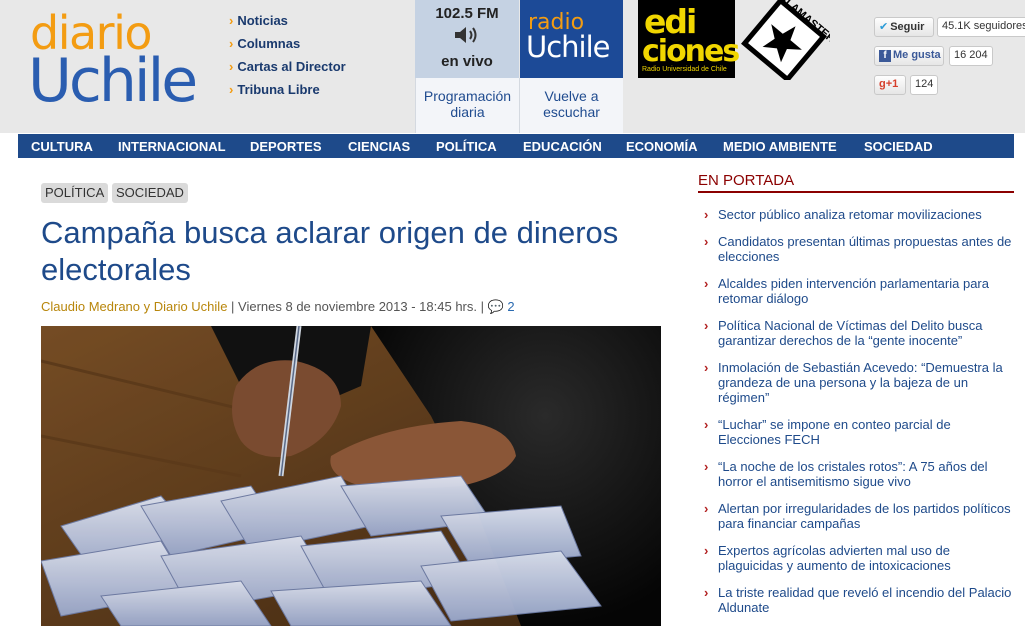  I want to click on section-nav-cultura: CULTURA, so click(62, 146).